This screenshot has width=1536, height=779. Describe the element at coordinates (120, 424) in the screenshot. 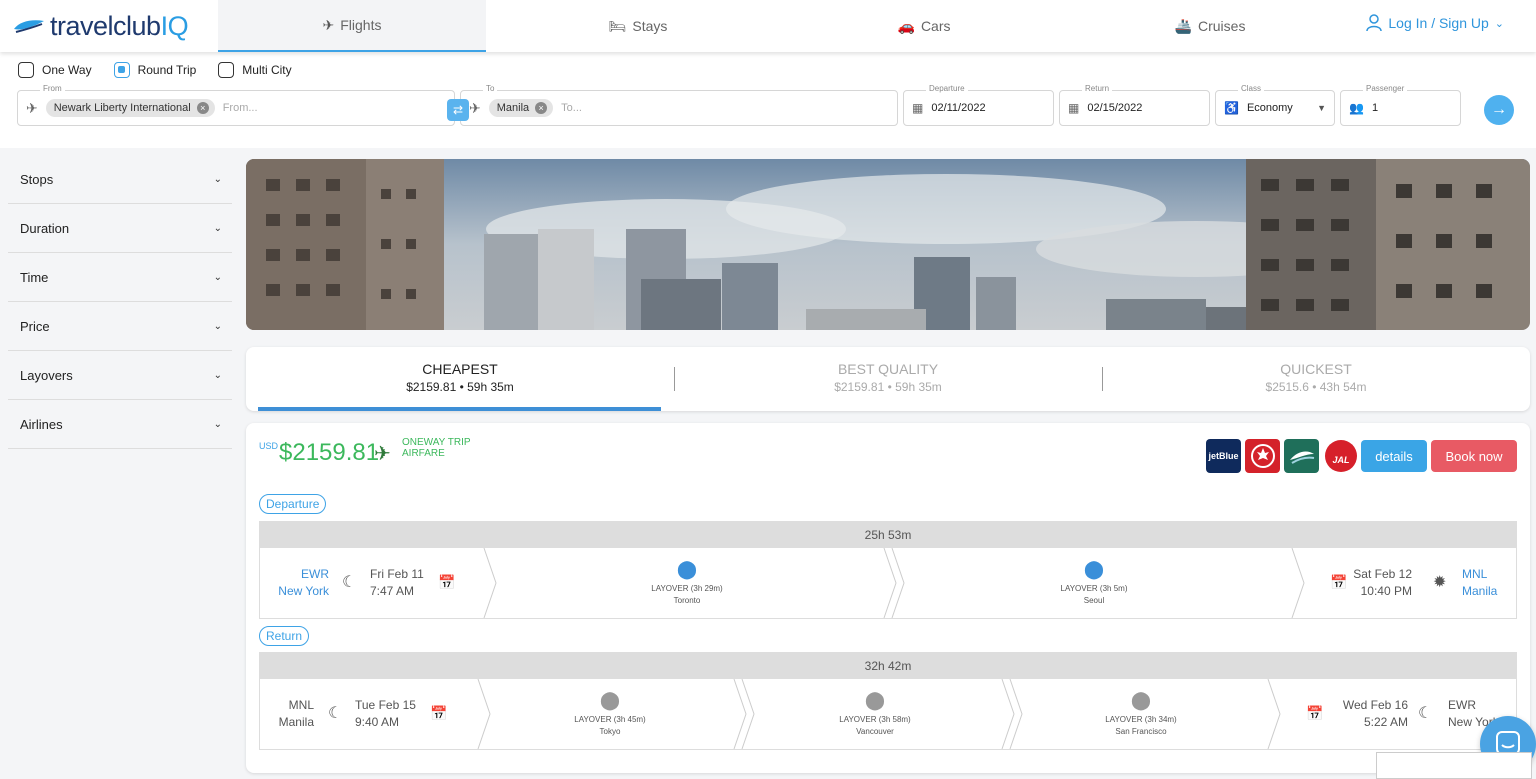

I see `filter-airlines: Airlines ⌄` at that location.